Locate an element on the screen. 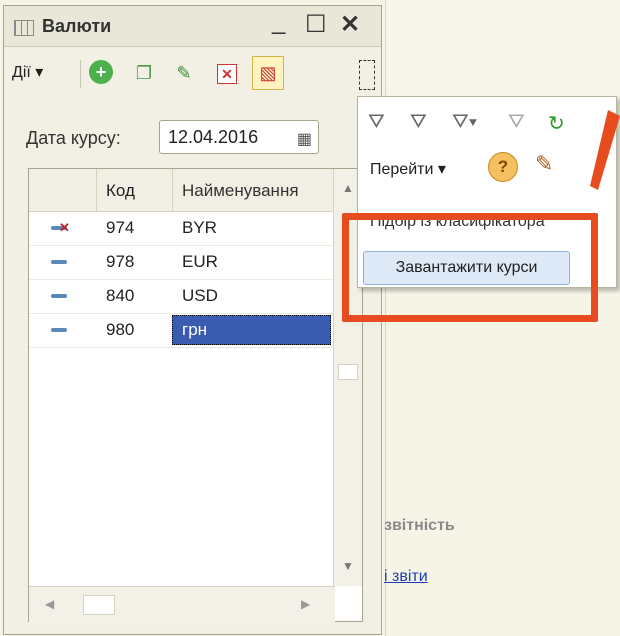 The width and height of the screenshot is (620, 636). table-row: 840 USD is located at coordinates (182, 296).